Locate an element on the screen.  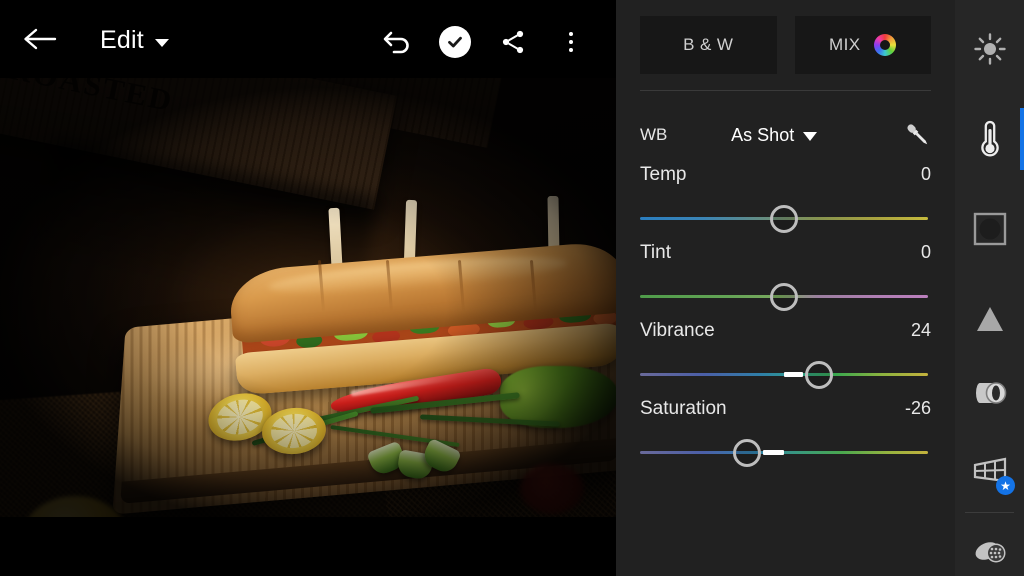
page-title: Edit is located at coordinates (122, 40).